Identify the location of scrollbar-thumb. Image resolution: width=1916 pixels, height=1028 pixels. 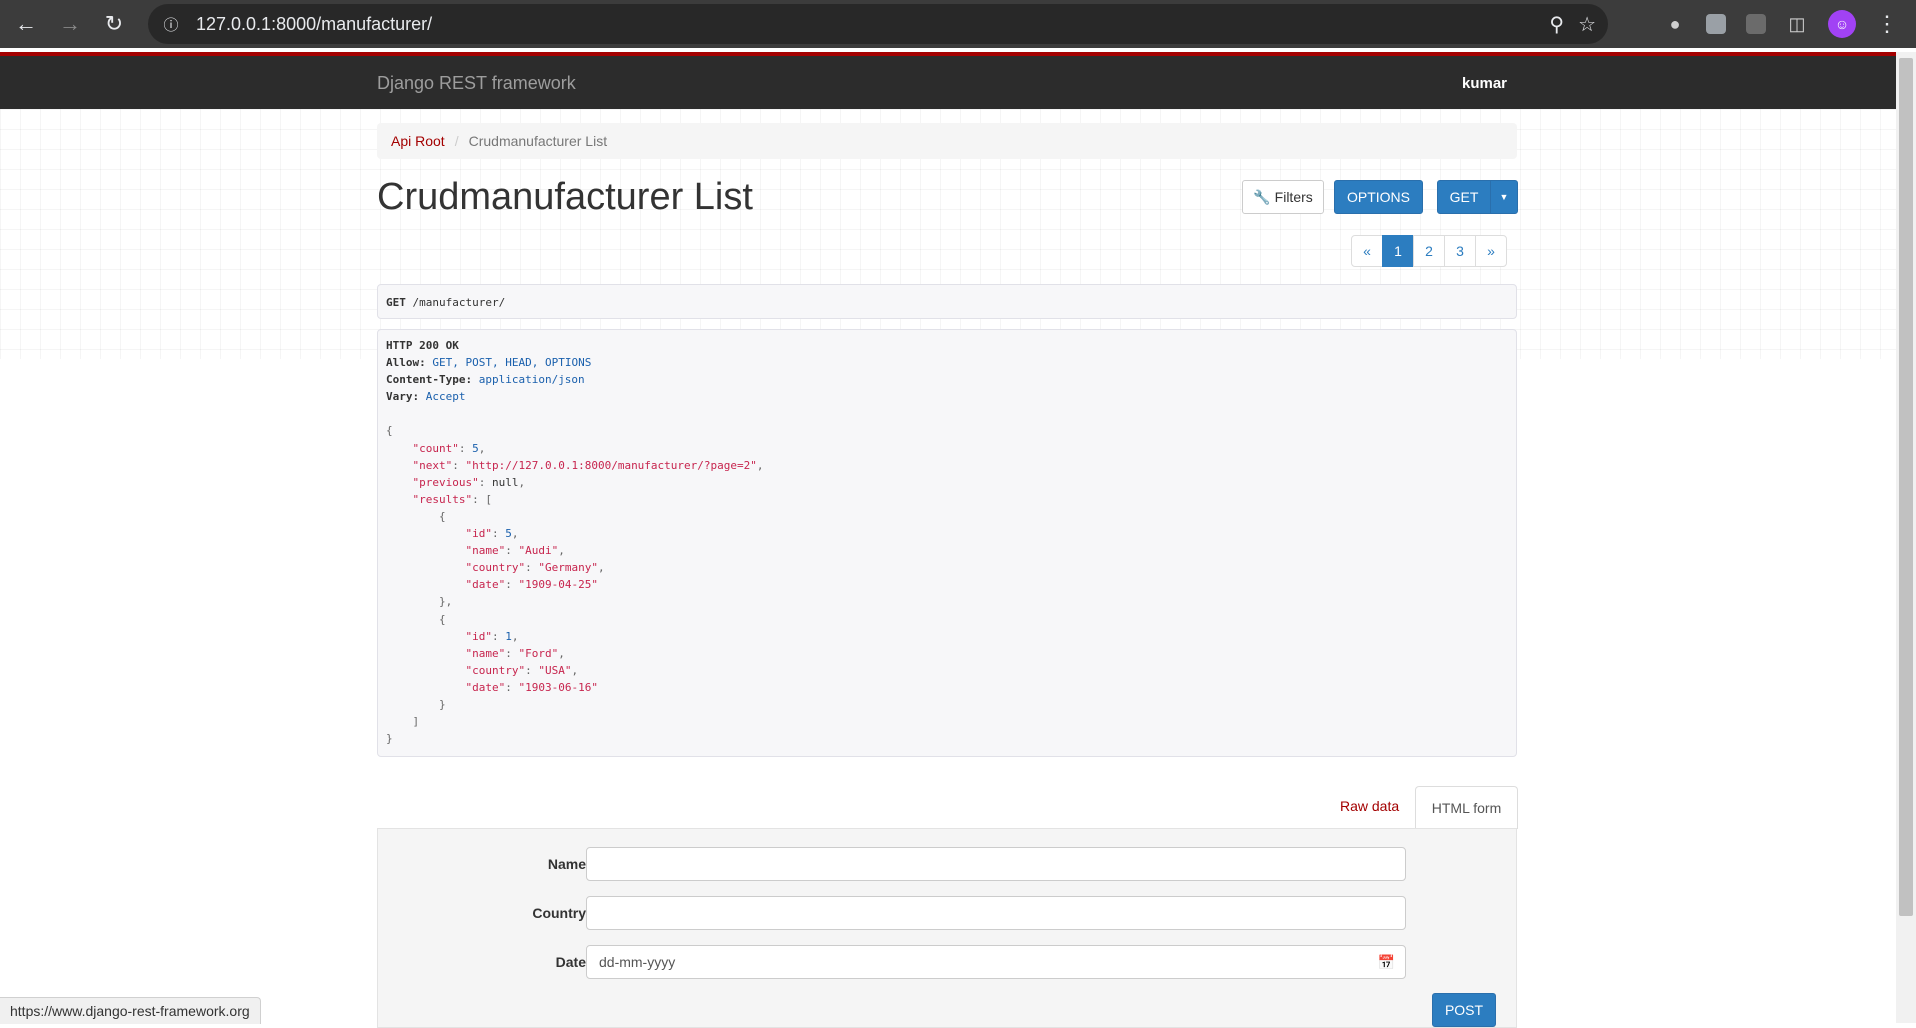
(1906, 487).